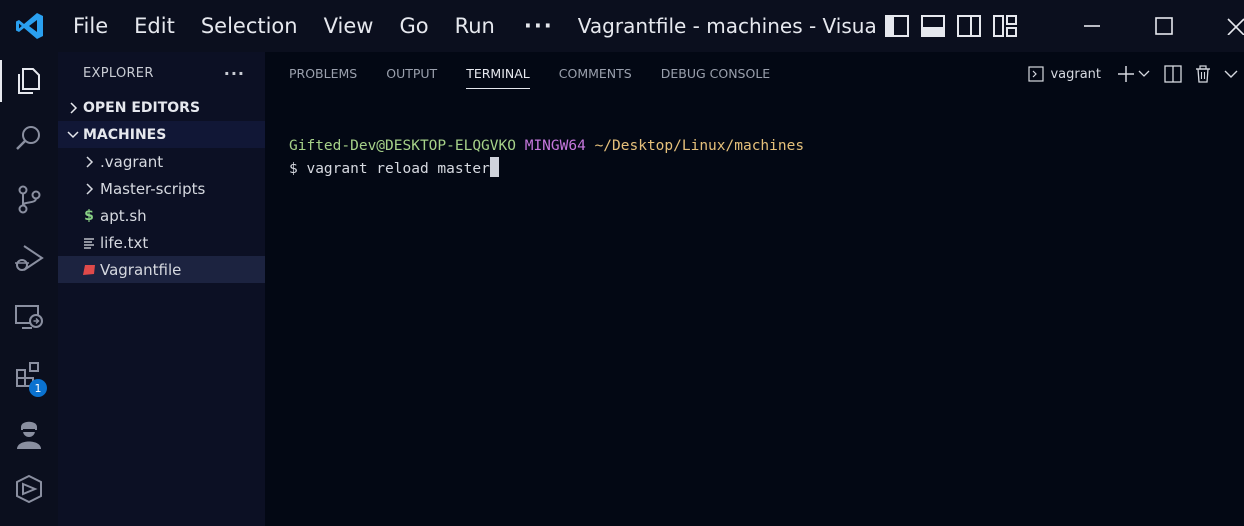 Image resolution: width=1244 pixels, height=526 pixels. What do you see at coordinates (89, 270) in the screenshot?
I see `ruby-file-icon` at bounding box center [89, 270].